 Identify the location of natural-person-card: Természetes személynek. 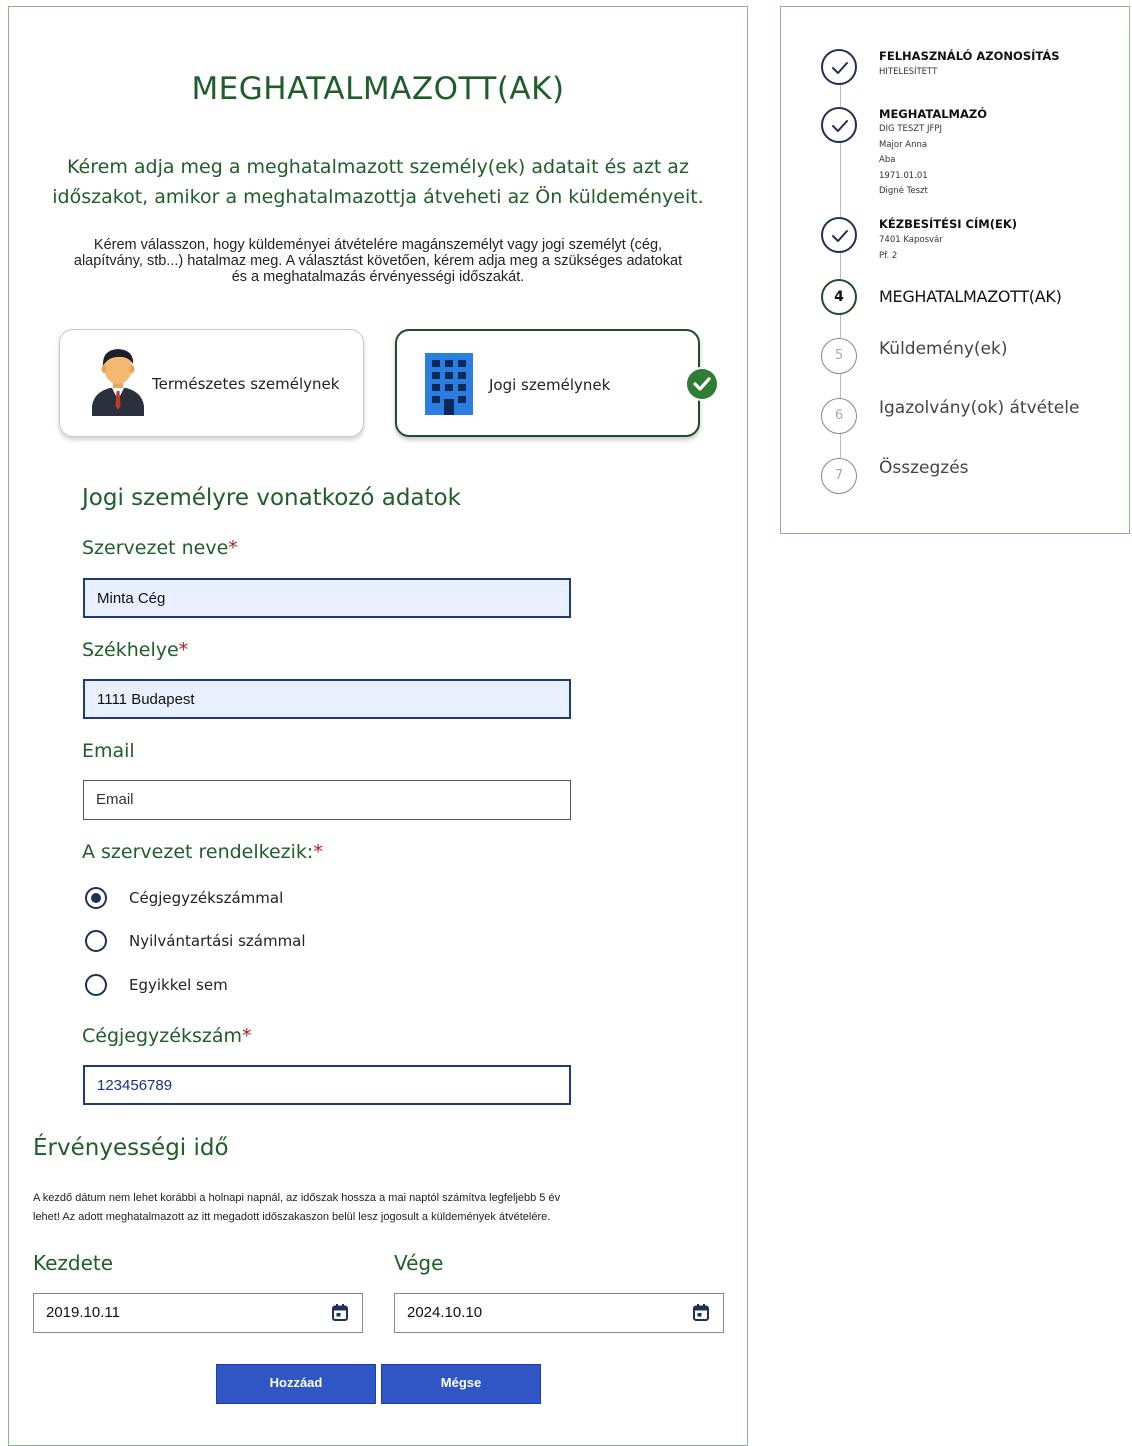
(211, 383).